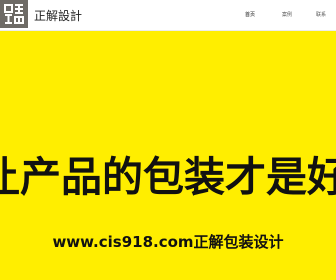 The image size is (336, 280). What do you see at coordinates (168, 242) in the screenshot?
I see `hero-subline: www.cis918.com正解包装设计` at bounding box center [168, 242].